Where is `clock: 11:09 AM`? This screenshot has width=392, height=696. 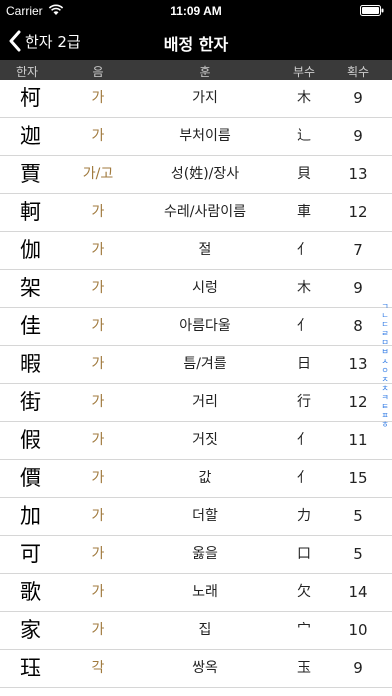
clock: 11:09 AM is located at coordinates (196, 11).